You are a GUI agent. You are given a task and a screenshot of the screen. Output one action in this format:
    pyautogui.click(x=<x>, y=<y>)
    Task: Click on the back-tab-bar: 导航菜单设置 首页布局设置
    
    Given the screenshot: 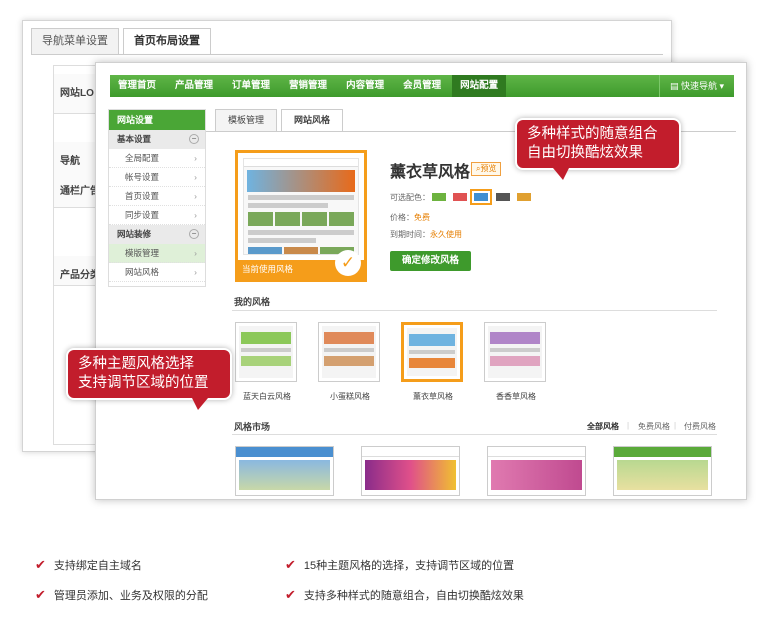 What is the action you would take?
    pyautogui.click(x=123, y=41)
    